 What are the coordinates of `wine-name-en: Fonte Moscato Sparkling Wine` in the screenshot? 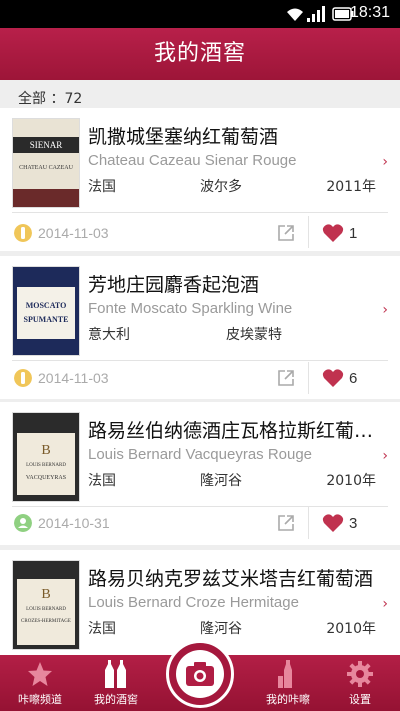 It's located at (190, 308).